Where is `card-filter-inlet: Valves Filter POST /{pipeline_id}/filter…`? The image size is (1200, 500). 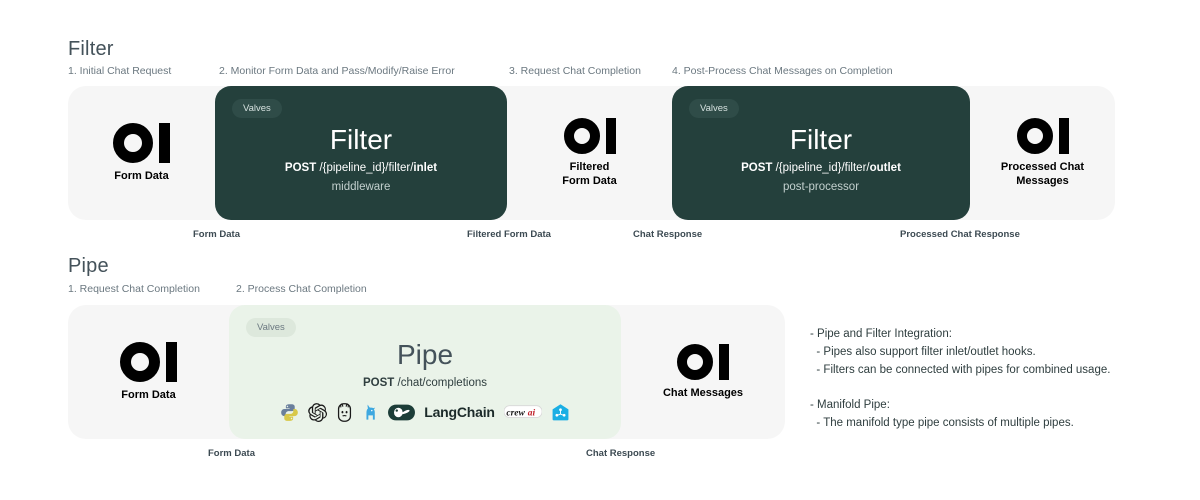
card-filter-inlet: Valves Filter POST /{pipeline_id}/filter… is located at coordinates (361, 153).